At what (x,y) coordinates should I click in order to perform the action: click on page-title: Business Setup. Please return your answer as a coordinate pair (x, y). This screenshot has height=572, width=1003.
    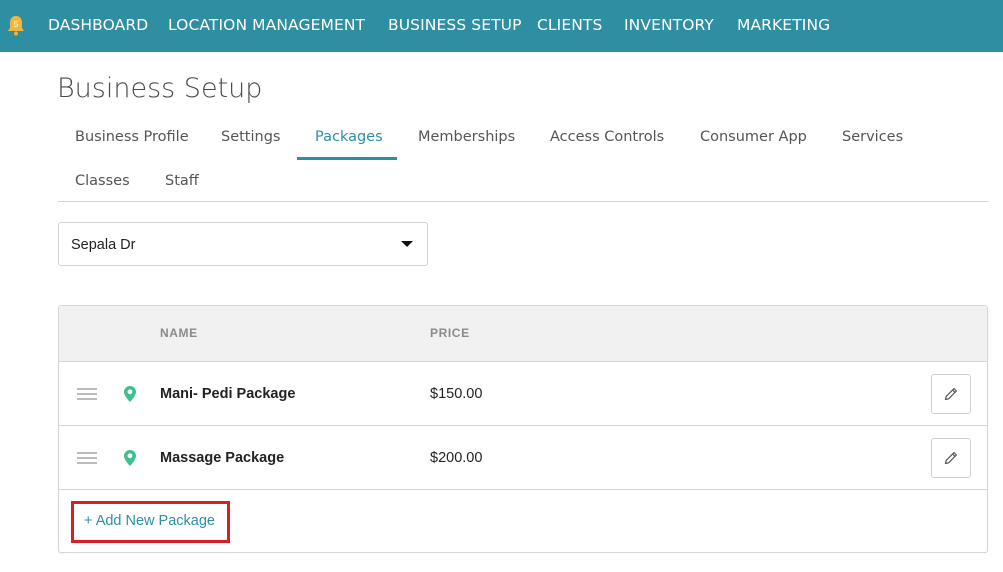
    Looking at the image, I should click on (160, 88).